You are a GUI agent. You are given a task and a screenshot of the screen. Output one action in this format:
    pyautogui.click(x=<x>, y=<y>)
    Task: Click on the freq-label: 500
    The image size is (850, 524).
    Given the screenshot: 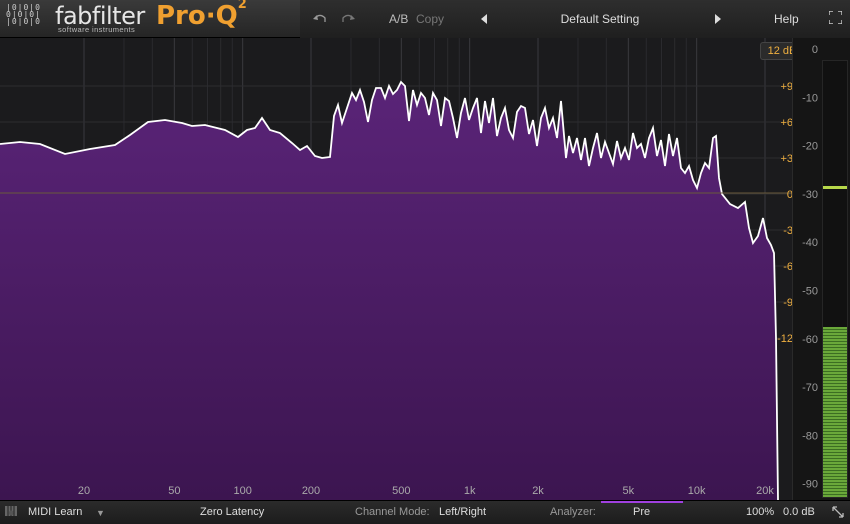 What is the action you would take?
    pyautogui.click(x=401, y=491)
    